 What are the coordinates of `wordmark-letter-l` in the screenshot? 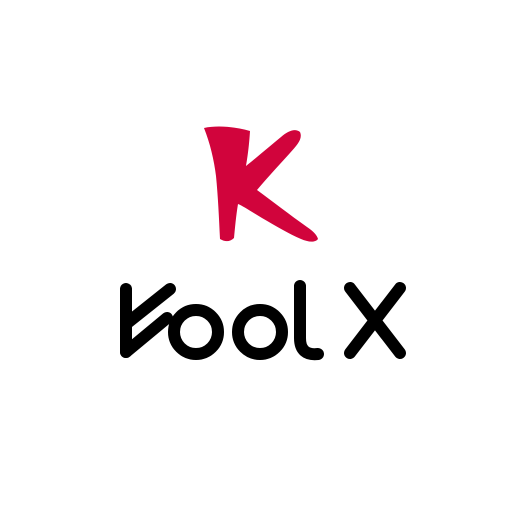 It's located at (309, 320).